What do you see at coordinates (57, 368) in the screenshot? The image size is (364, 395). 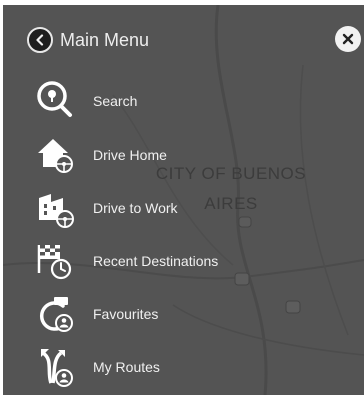 I see `my-routes-icon` at bounding box center [57, 368].